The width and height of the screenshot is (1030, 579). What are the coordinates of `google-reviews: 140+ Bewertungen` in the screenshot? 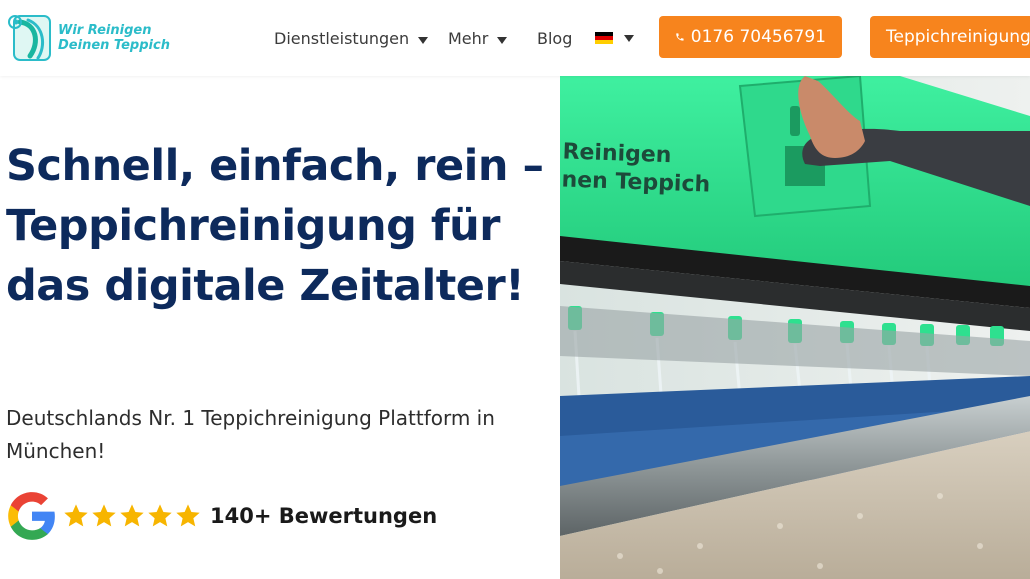 It's located at (221, 516).